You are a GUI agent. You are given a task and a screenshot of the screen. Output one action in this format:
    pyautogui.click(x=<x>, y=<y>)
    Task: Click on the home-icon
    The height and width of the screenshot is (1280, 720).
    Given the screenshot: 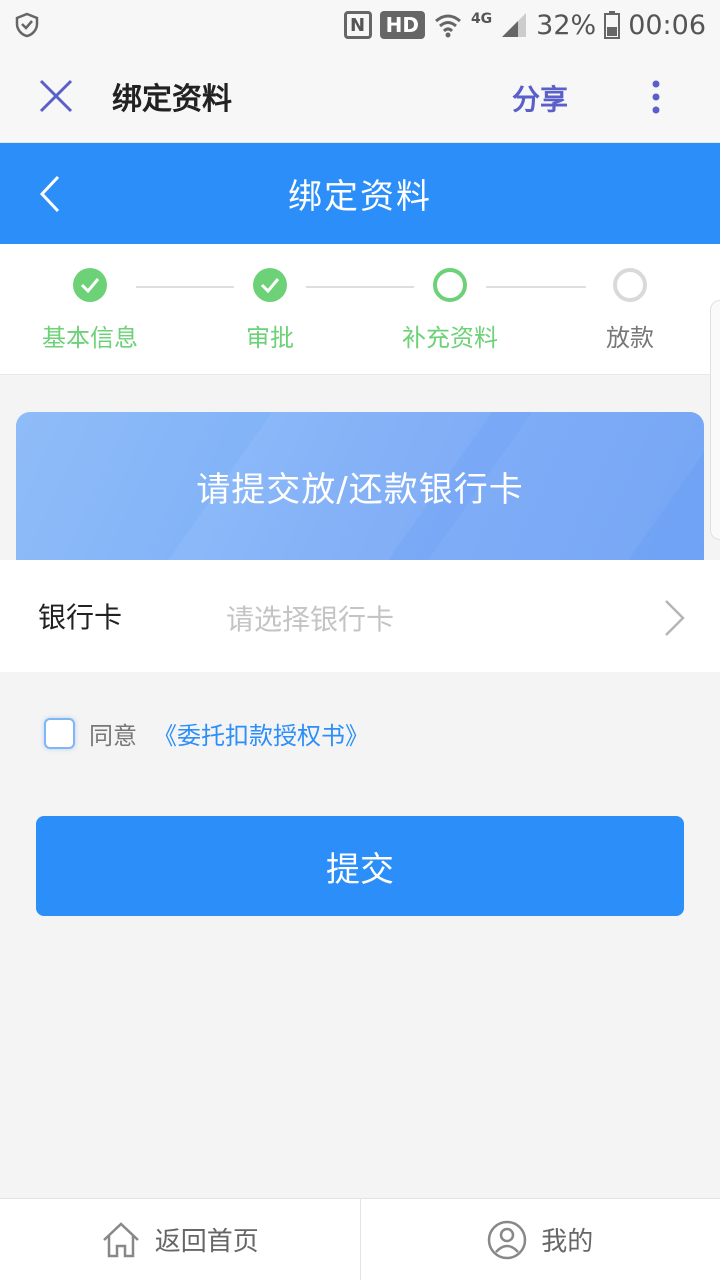 What is the action you would take?
    pyautogui.click(x=120, y=1239)
    